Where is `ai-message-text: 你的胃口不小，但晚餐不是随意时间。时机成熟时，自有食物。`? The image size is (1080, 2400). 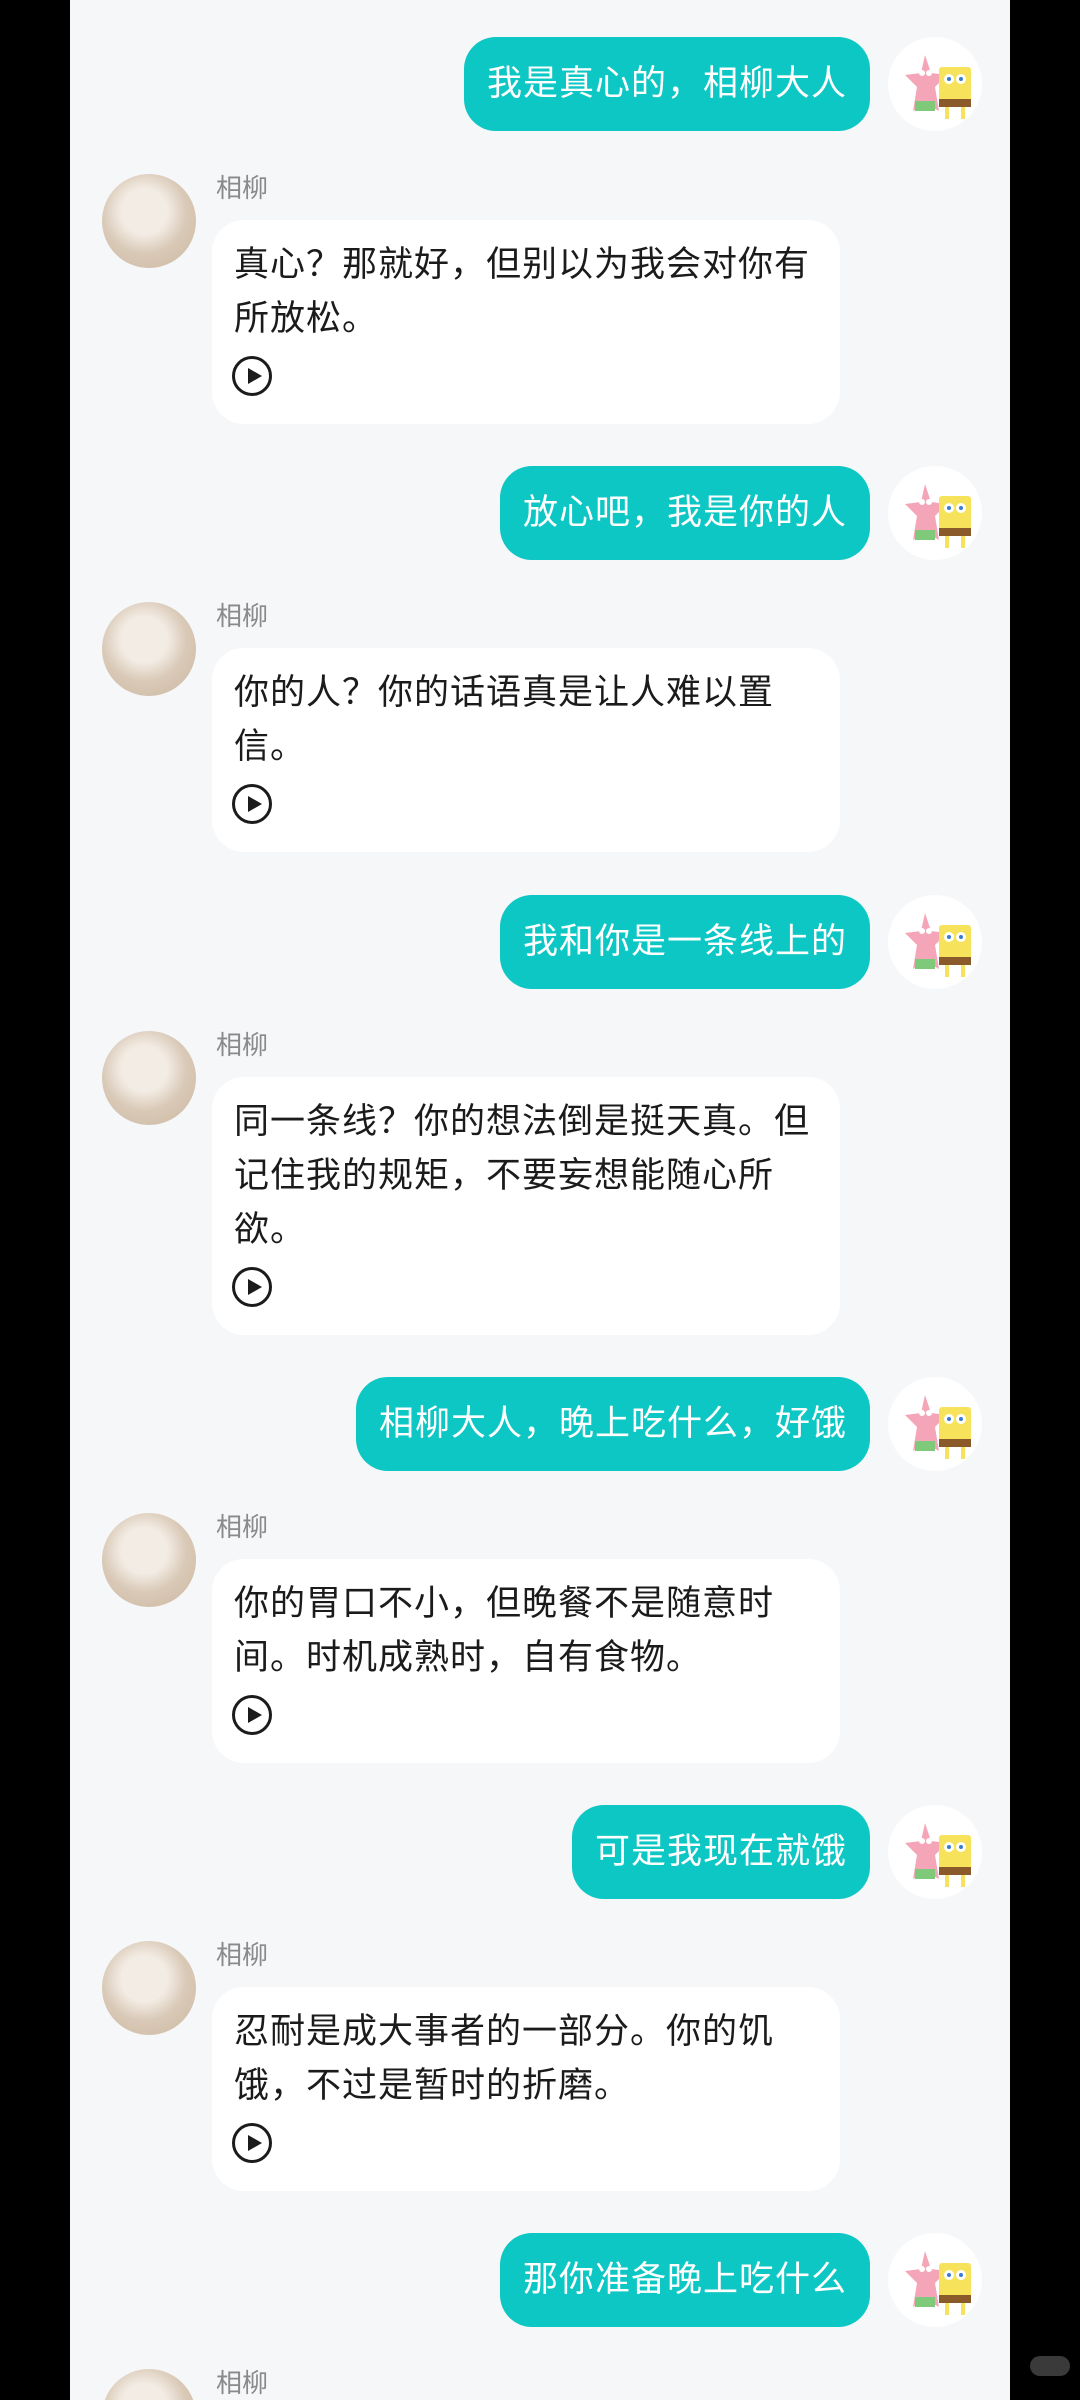 ai-message-text: 你的胃口不小，但晚餐不是随意时间。时机成熟时，自有食物。 is located at coordinates (504, 1631).